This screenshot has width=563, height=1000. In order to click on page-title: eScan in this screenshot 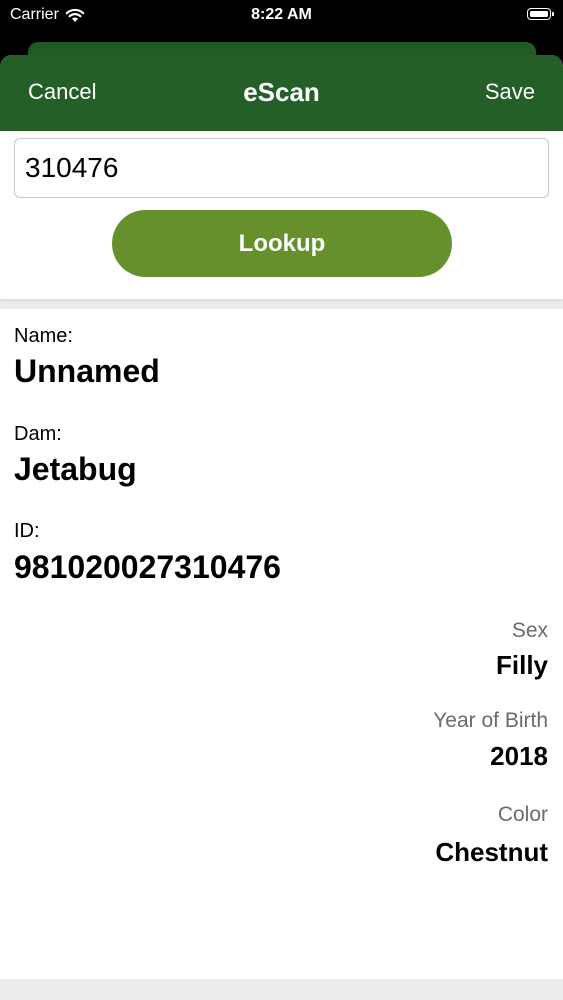, I will do `click(281, 92)`.